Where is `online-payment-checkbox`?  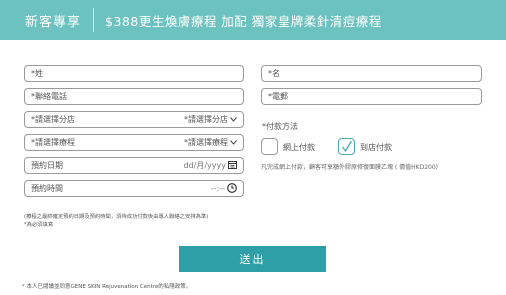
online-payment-checkbox is located at coordinates (269, 146).